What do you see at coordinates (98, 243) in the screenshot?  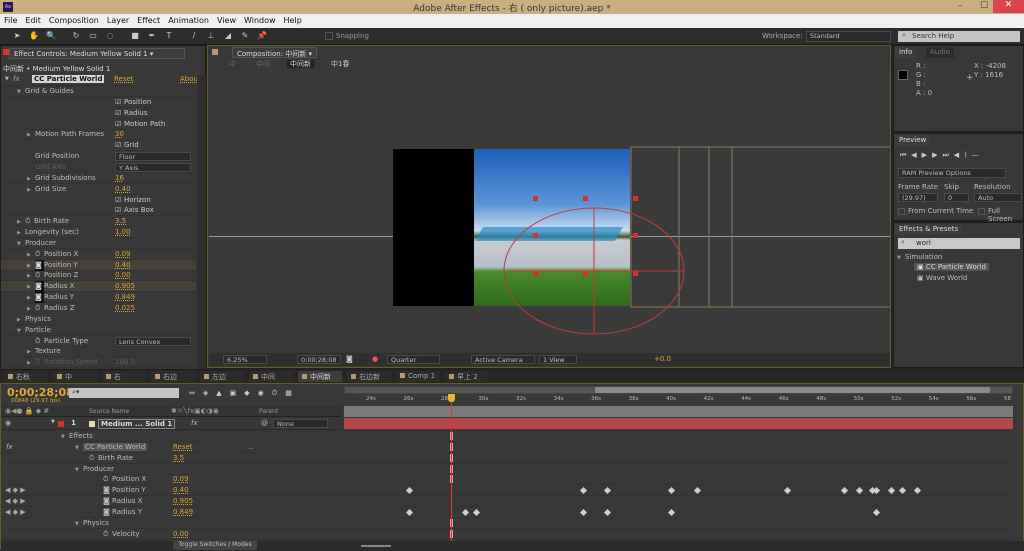 I see `effect-param-row: ▼ Producer` at bounding box center [98, 243].